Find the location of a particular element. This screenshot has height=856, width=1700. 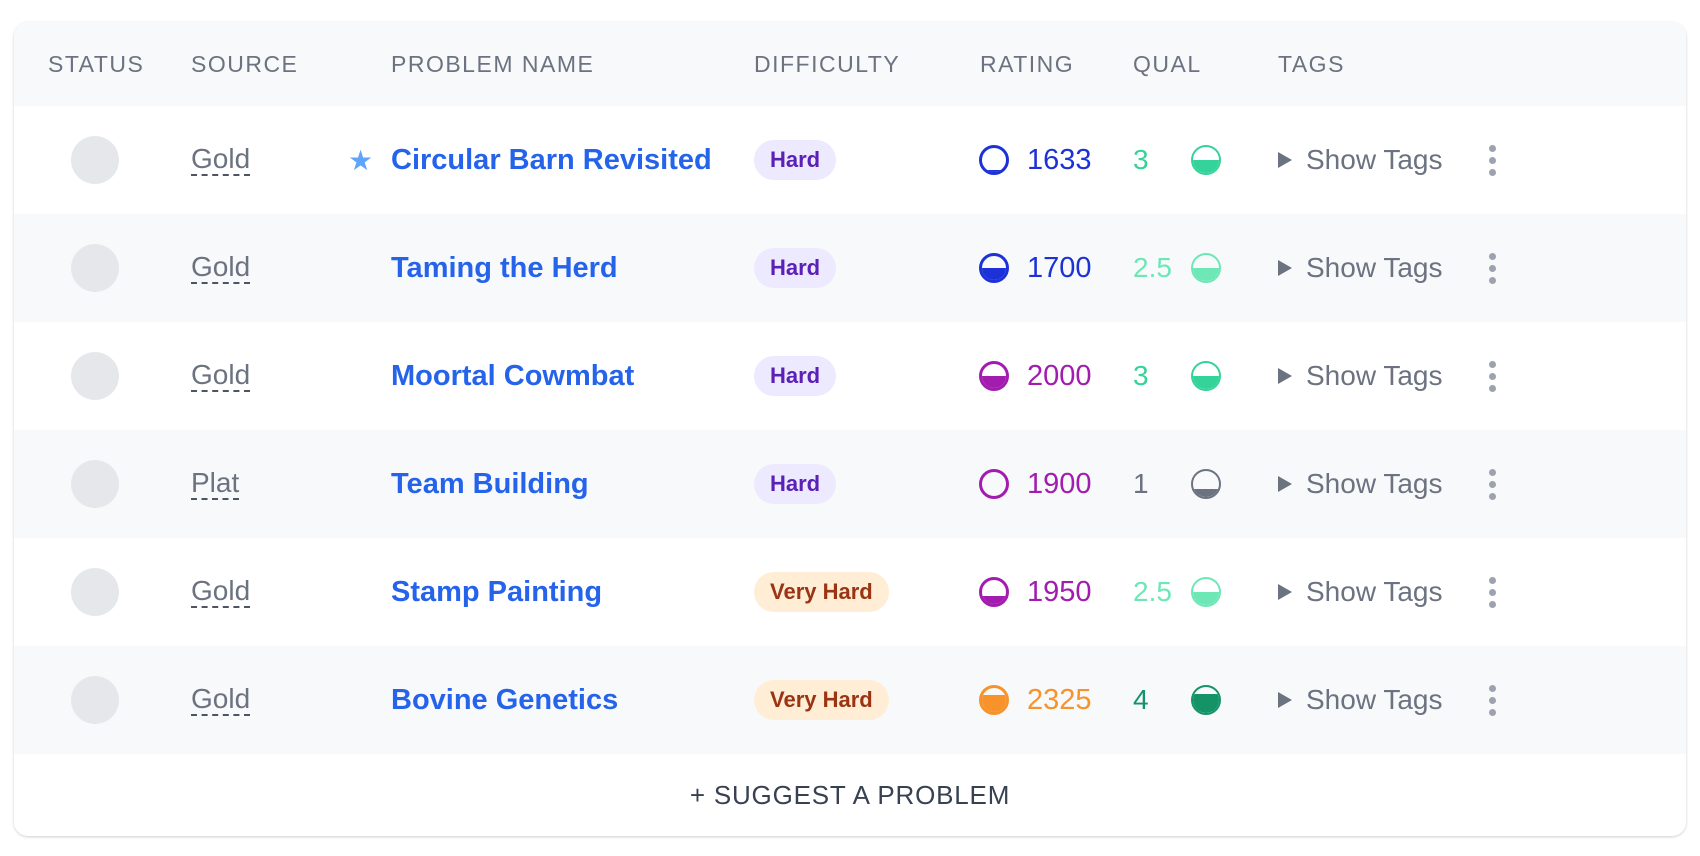

quality-value: 3 is located at coordinates (1141, 159).